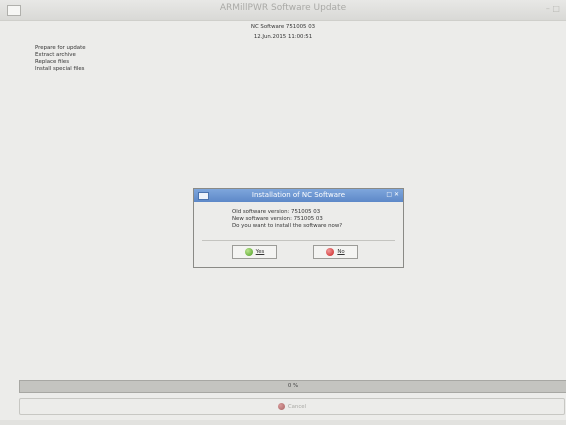 This screenshot has width=566, height=425. What do you see at coordinates (553, 8) in the screenshot?
I see `window-controls: – □` at bounding box center [553, 8].